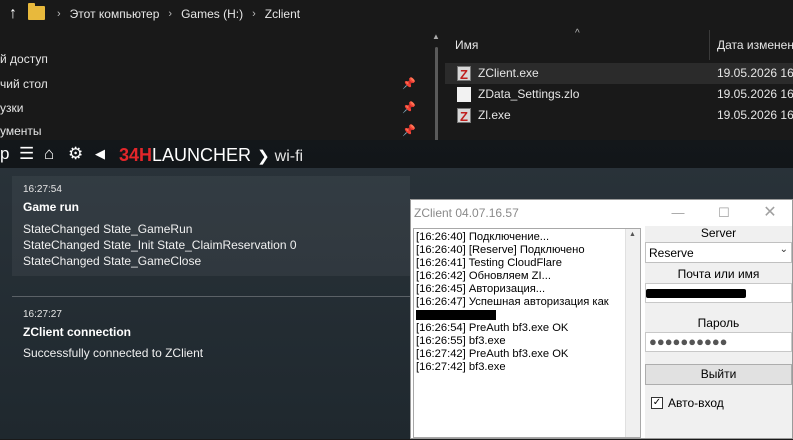  Describe the element at coordinates (619, 44) in the screenshot. I see `column-headers: ^ Имя Дата изменен` at that location.